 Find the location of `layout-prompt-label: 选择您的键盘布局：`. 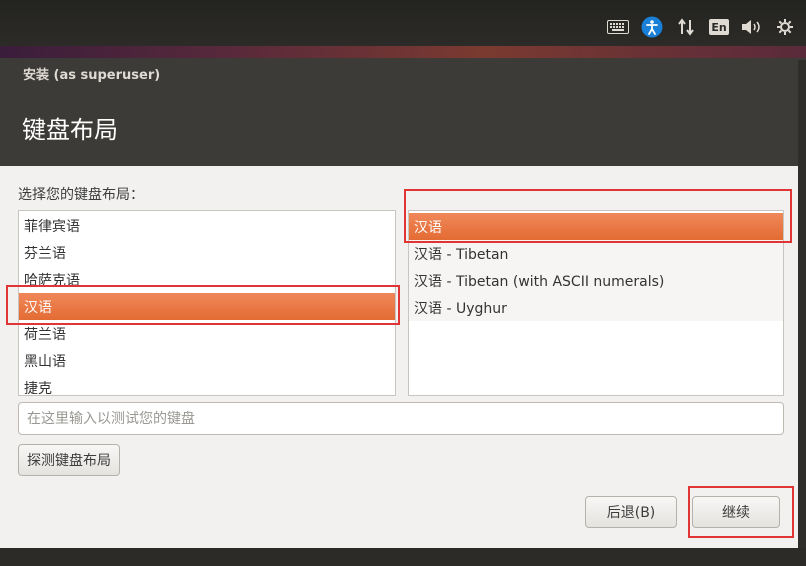

layout-prompt-label: 选择您的键盘布局： is located at coordinates (81, 195).